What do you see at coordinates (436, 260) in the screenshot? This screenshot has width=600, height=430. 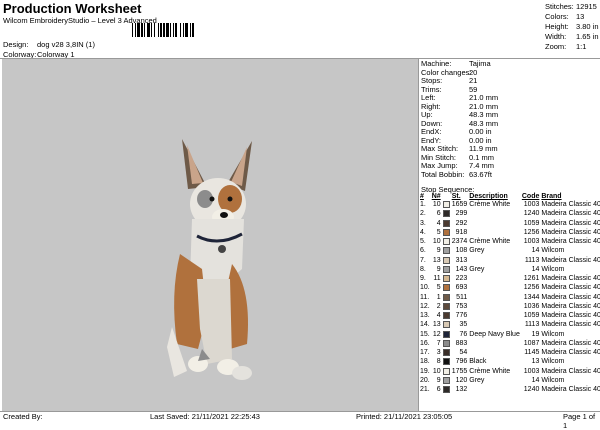 I see `row-needle: 13` at bounding box center [436, 260].